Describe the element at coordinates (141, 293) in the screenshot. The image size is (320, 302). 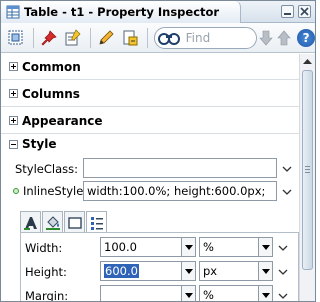
I see `margin-input` at that location.